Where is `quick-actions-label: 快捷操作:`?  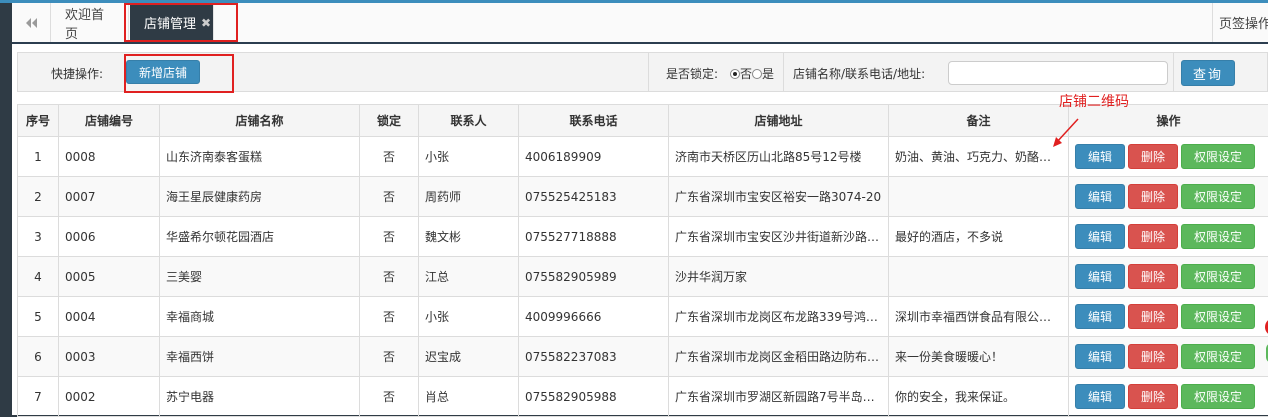 quick-actions-label: 快捷操作: is located at coordinates (77, 73).